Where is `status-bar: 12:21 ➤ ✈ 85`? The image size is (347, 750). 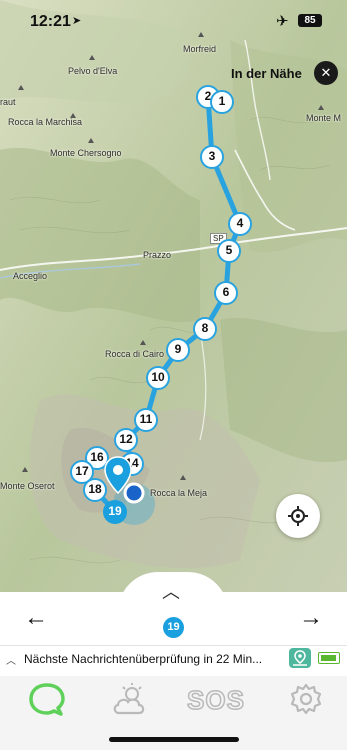
status-bar: 12:21 ➤ ✈ 85 is located at coordinates (173, 22).